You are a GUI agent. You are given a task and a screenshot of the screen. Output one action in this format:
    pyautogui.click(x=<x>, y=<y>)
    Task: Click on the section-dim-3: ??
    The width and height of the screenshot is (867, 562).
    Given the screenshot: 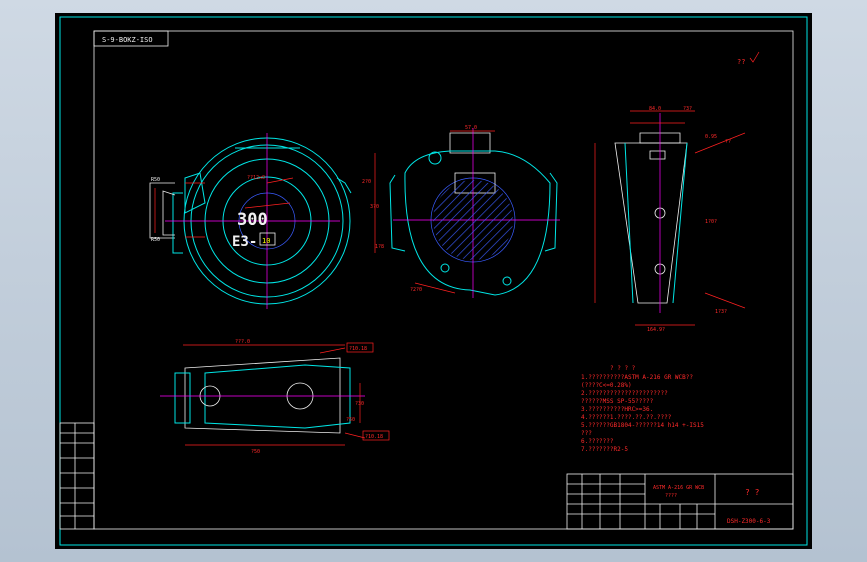 What is the action you would take?
    pyautogui.click(x=728, y=142)
    